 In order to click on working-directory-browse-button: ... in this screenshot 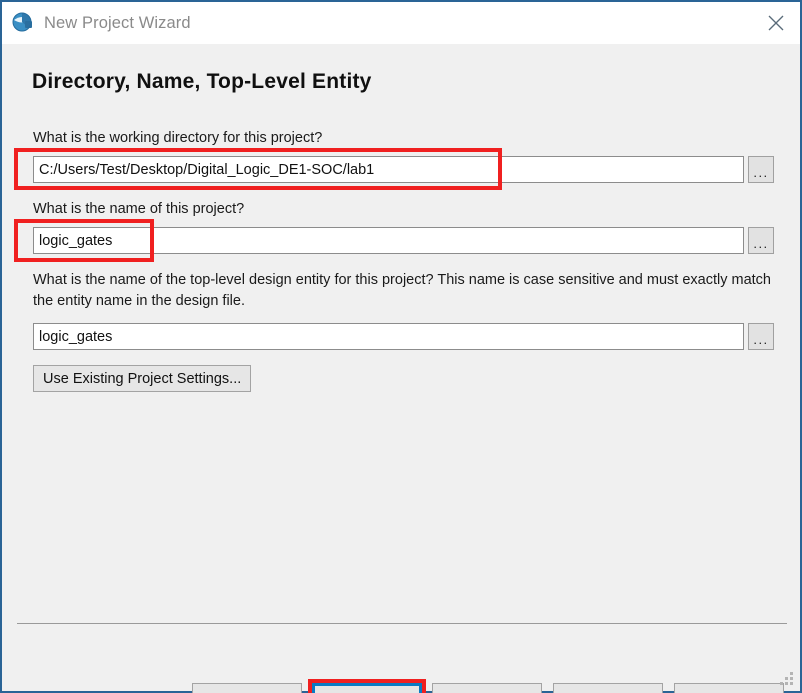, I will do `click(761, 169)`.